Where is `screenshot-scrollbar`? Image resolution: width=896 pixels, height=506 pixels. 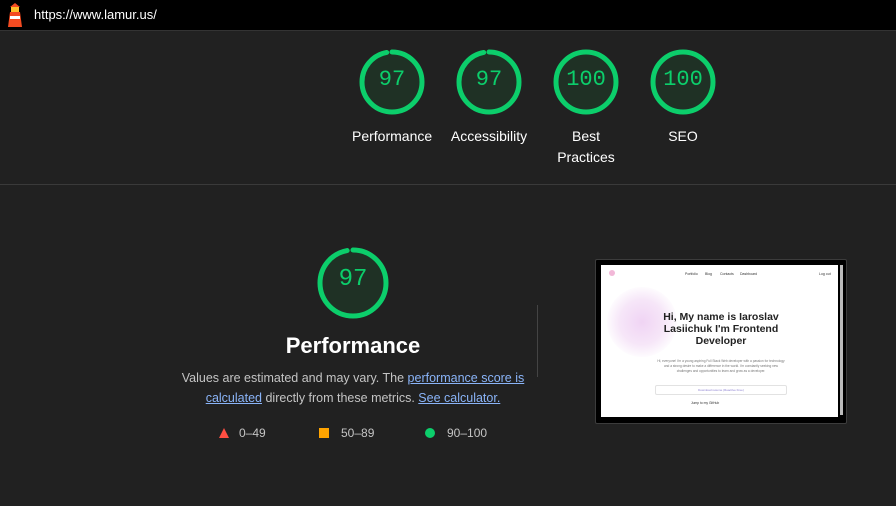
screenshot-scrollbar is located at coordinates (841, 340).